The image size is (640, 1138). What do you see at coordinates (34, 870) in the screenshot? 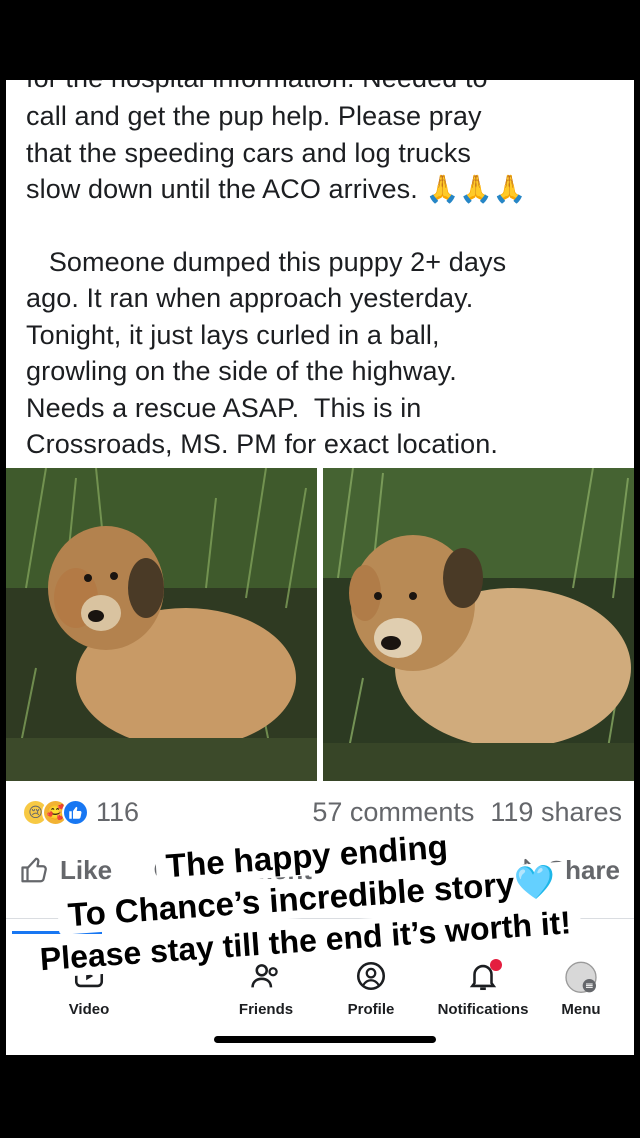
I see `thumbs-up-icon` at bounding box center [34, 870].